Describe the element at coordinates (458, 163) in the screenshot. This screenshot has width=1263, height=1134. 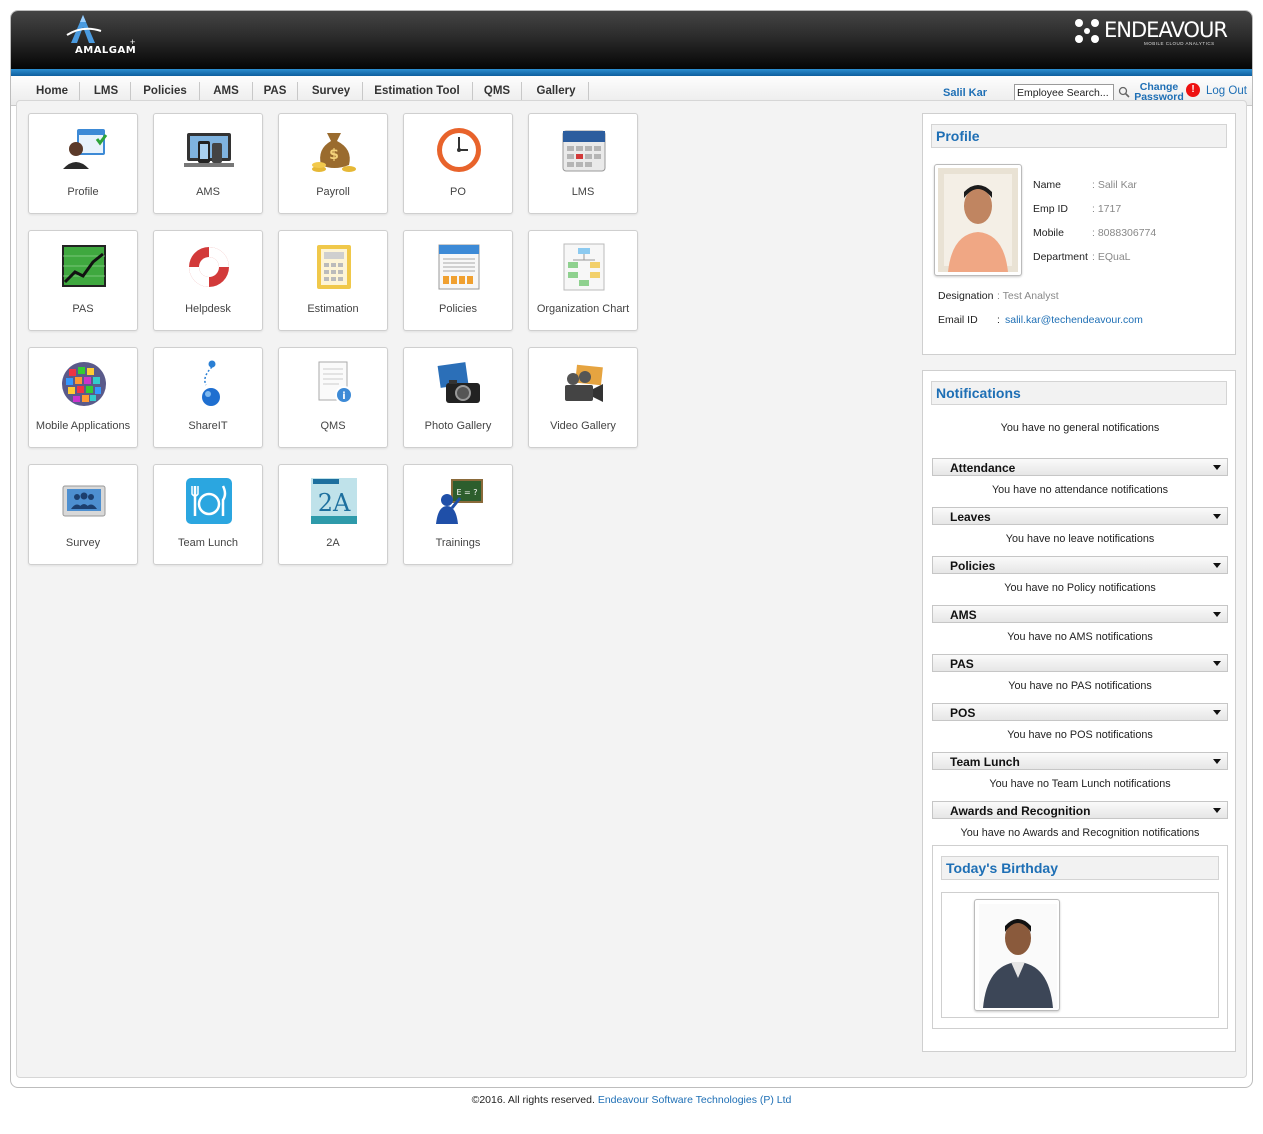
I see `tile-po: PO` at that location.